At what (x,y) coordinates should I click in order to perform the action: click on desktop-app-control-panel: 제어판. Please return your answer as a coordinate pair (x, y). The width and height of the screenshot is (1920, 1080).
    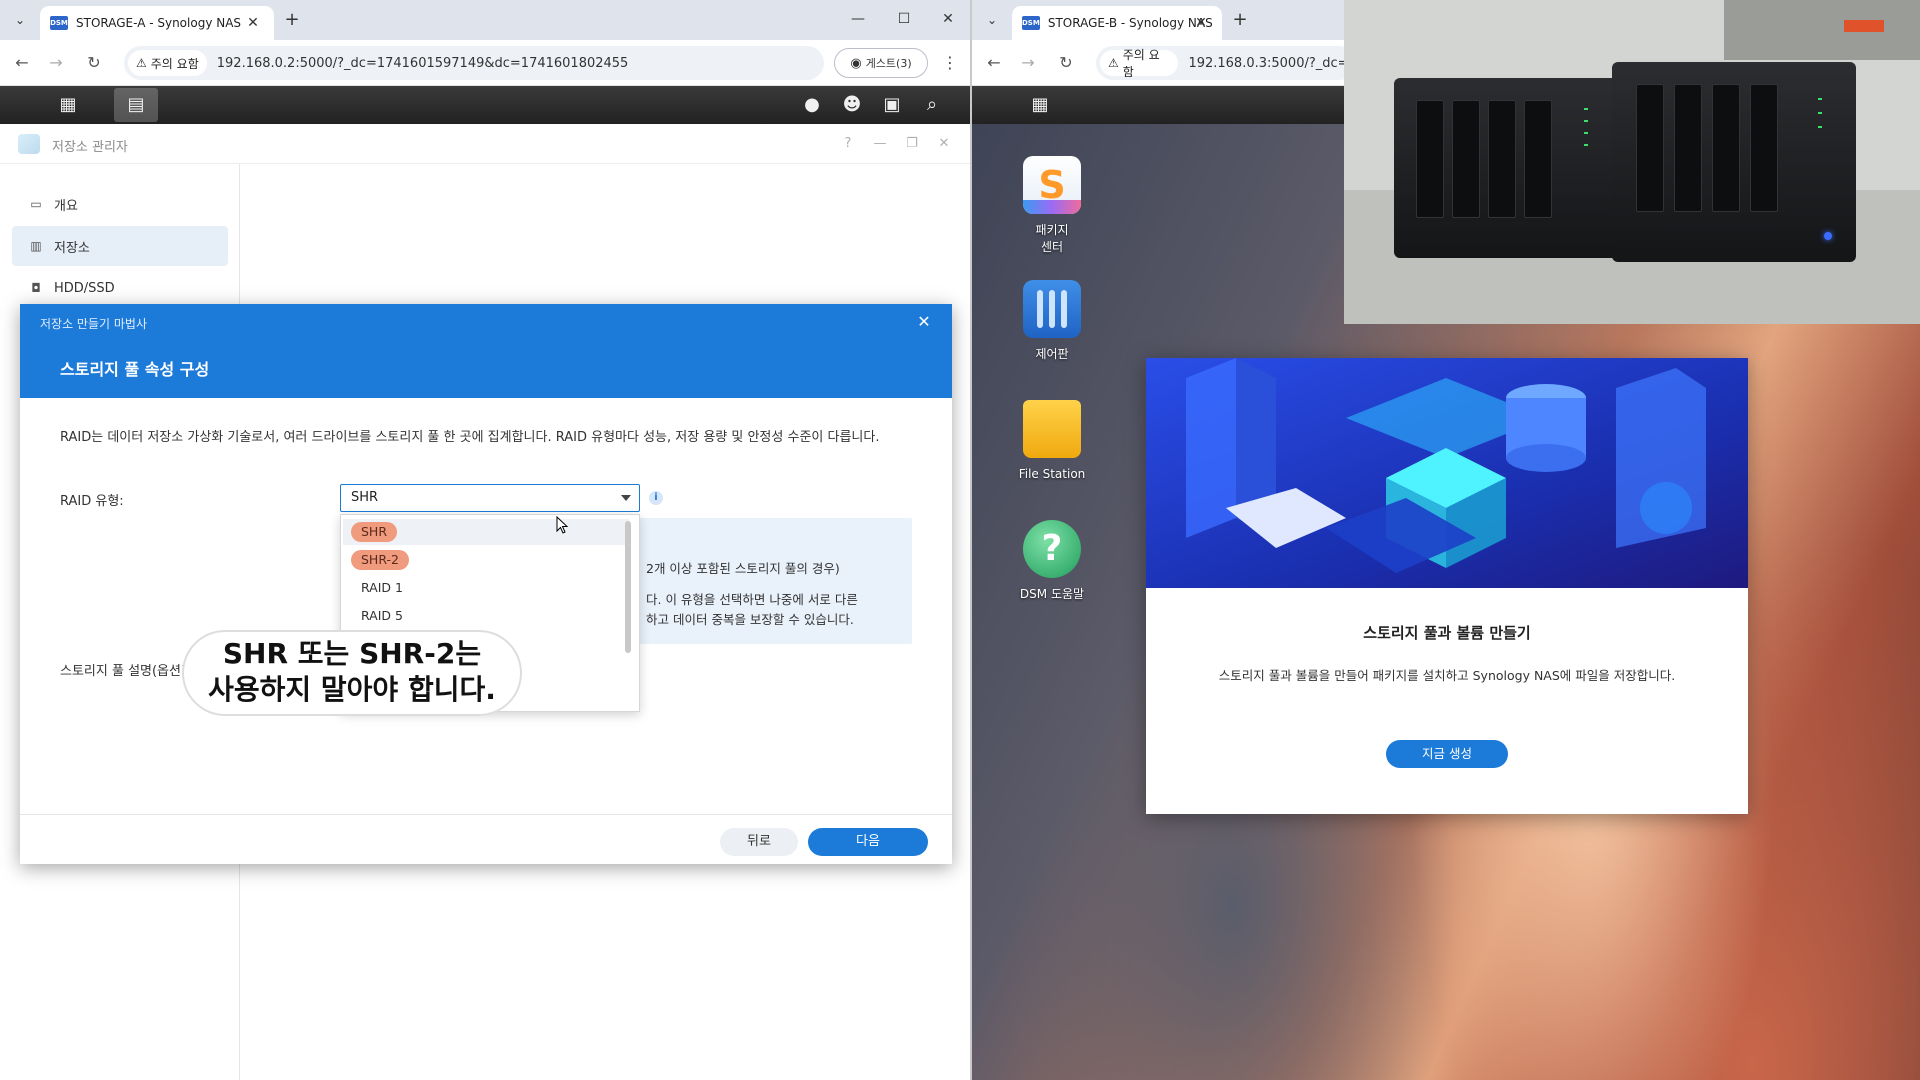
    Looking at the image, I should click on (1052, 321).